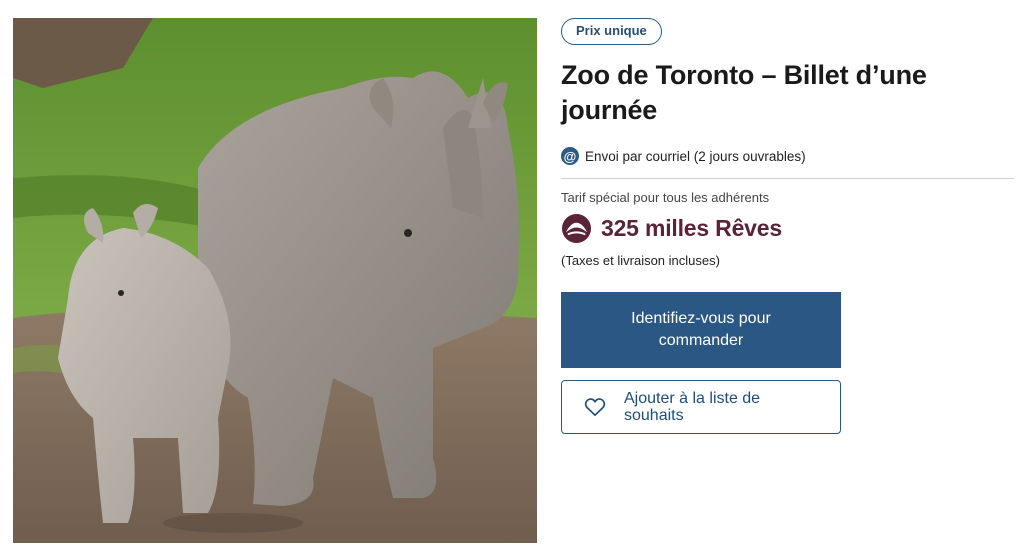 Image resolution: width=1024 pixels, height=549 pixels. I want to click on wishlist-label: Ajouter à la liste de souhaits, so click(692, 407).